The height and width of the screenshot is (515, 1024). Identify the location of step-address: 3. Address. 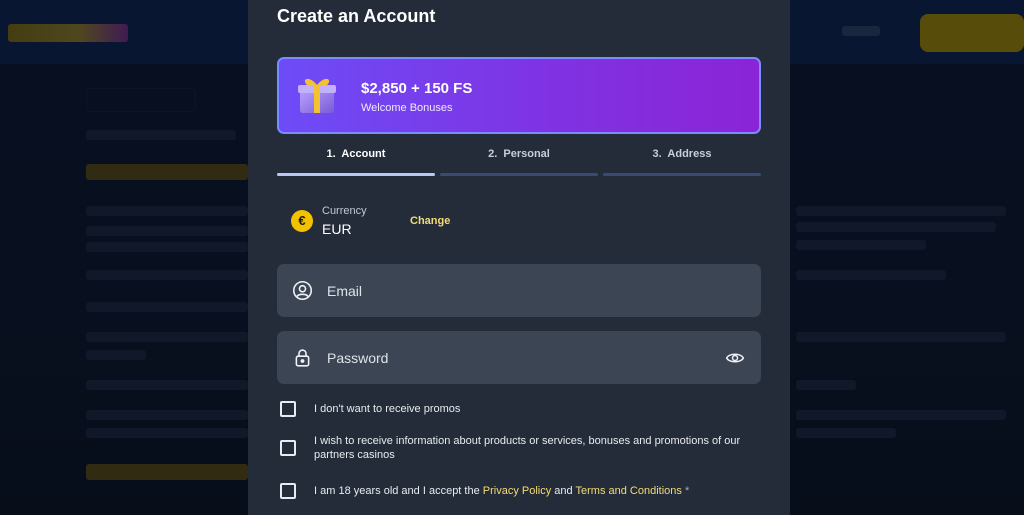
(682, 162).